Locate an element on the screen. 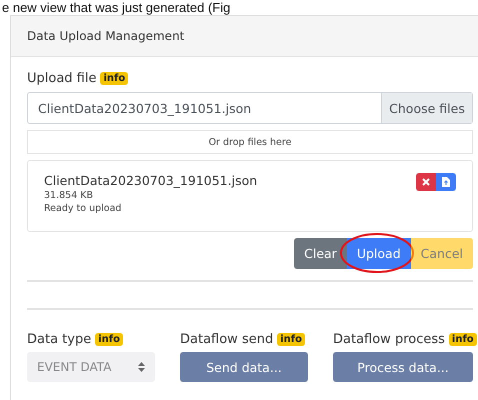 The height and width of the screenshot is (400, 478). field-label: Data type is located at coordinates (59, 339).